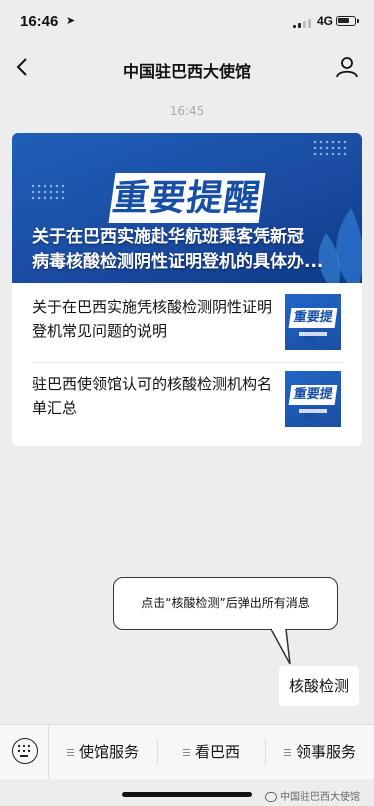 The width and height of the screenshot is (374, 806). Describe the element at coordinates (347, 67) in the screenshot. I see `user-profile-icon` at that location.